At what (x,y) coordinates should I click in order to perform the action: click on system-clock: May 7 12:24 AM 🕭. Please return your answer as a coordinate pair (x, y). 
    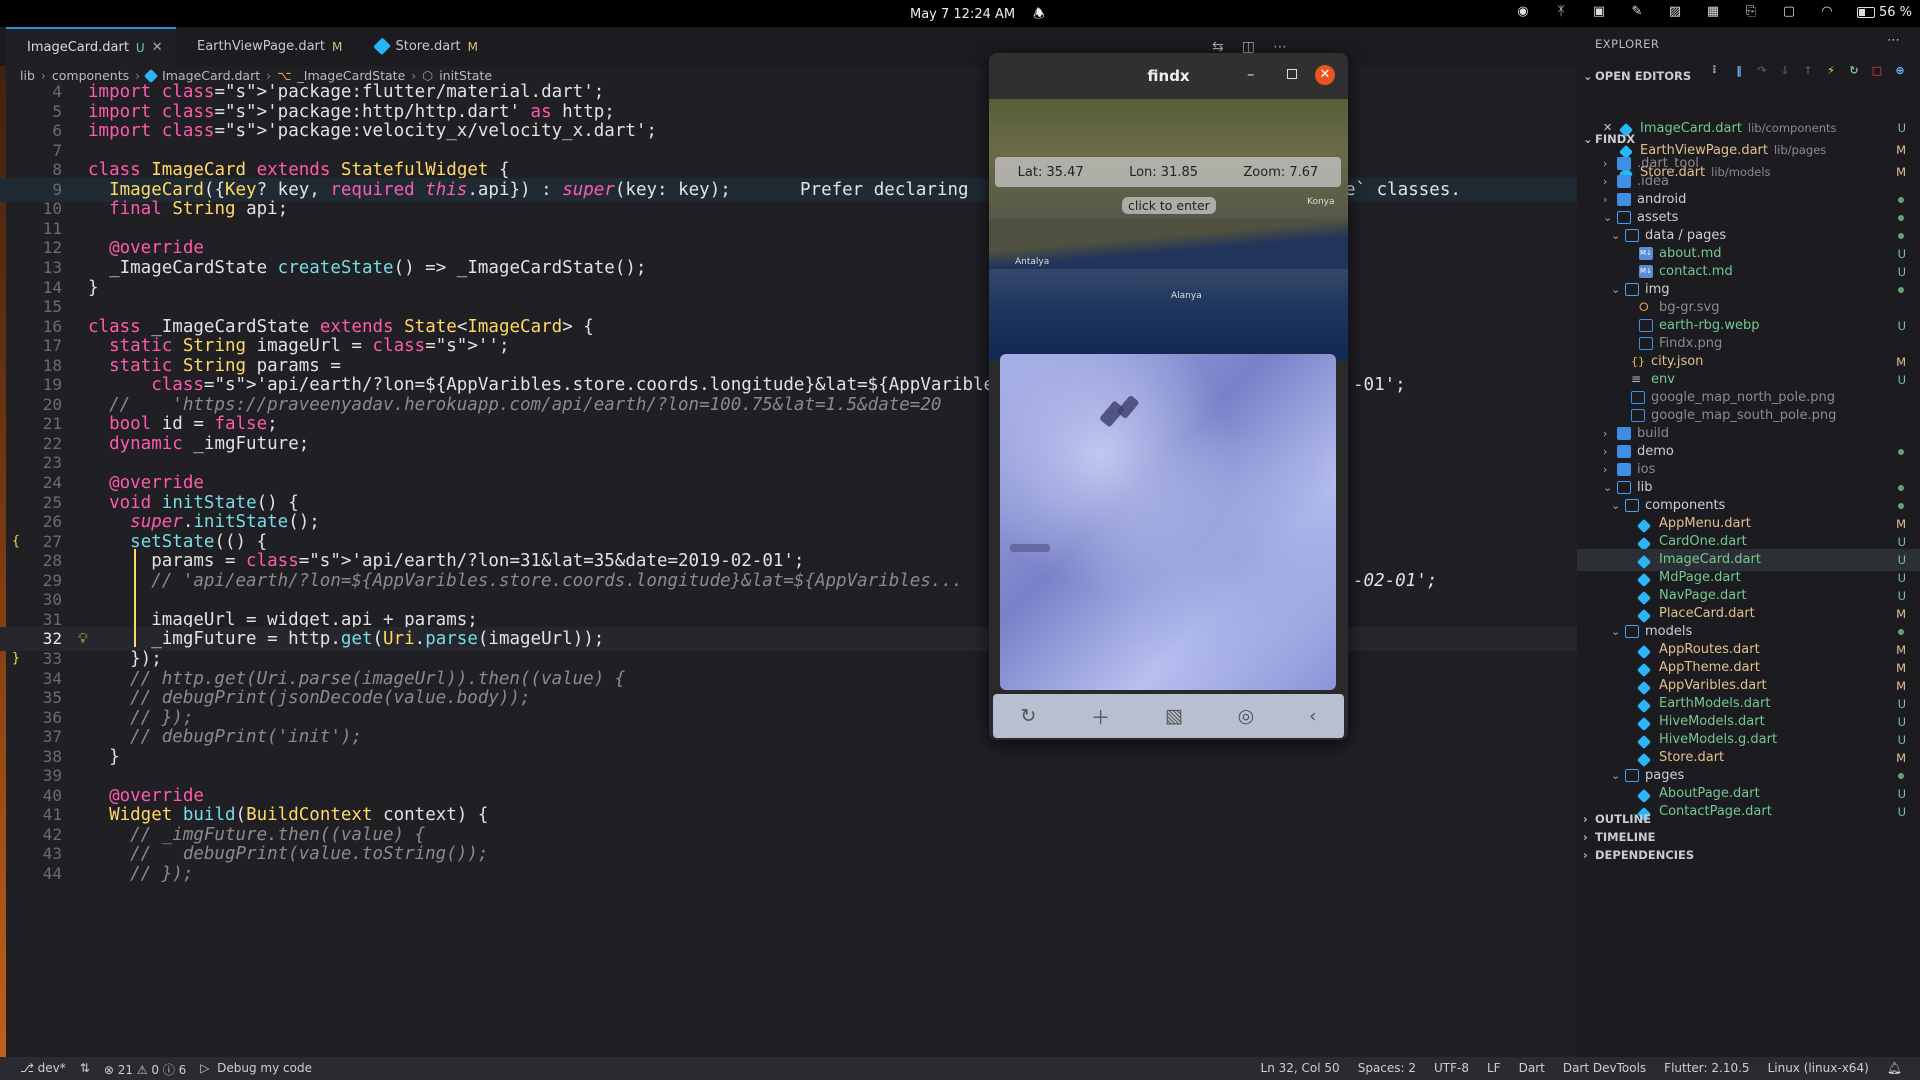
    Looking at the image, I should click on (977, 16).